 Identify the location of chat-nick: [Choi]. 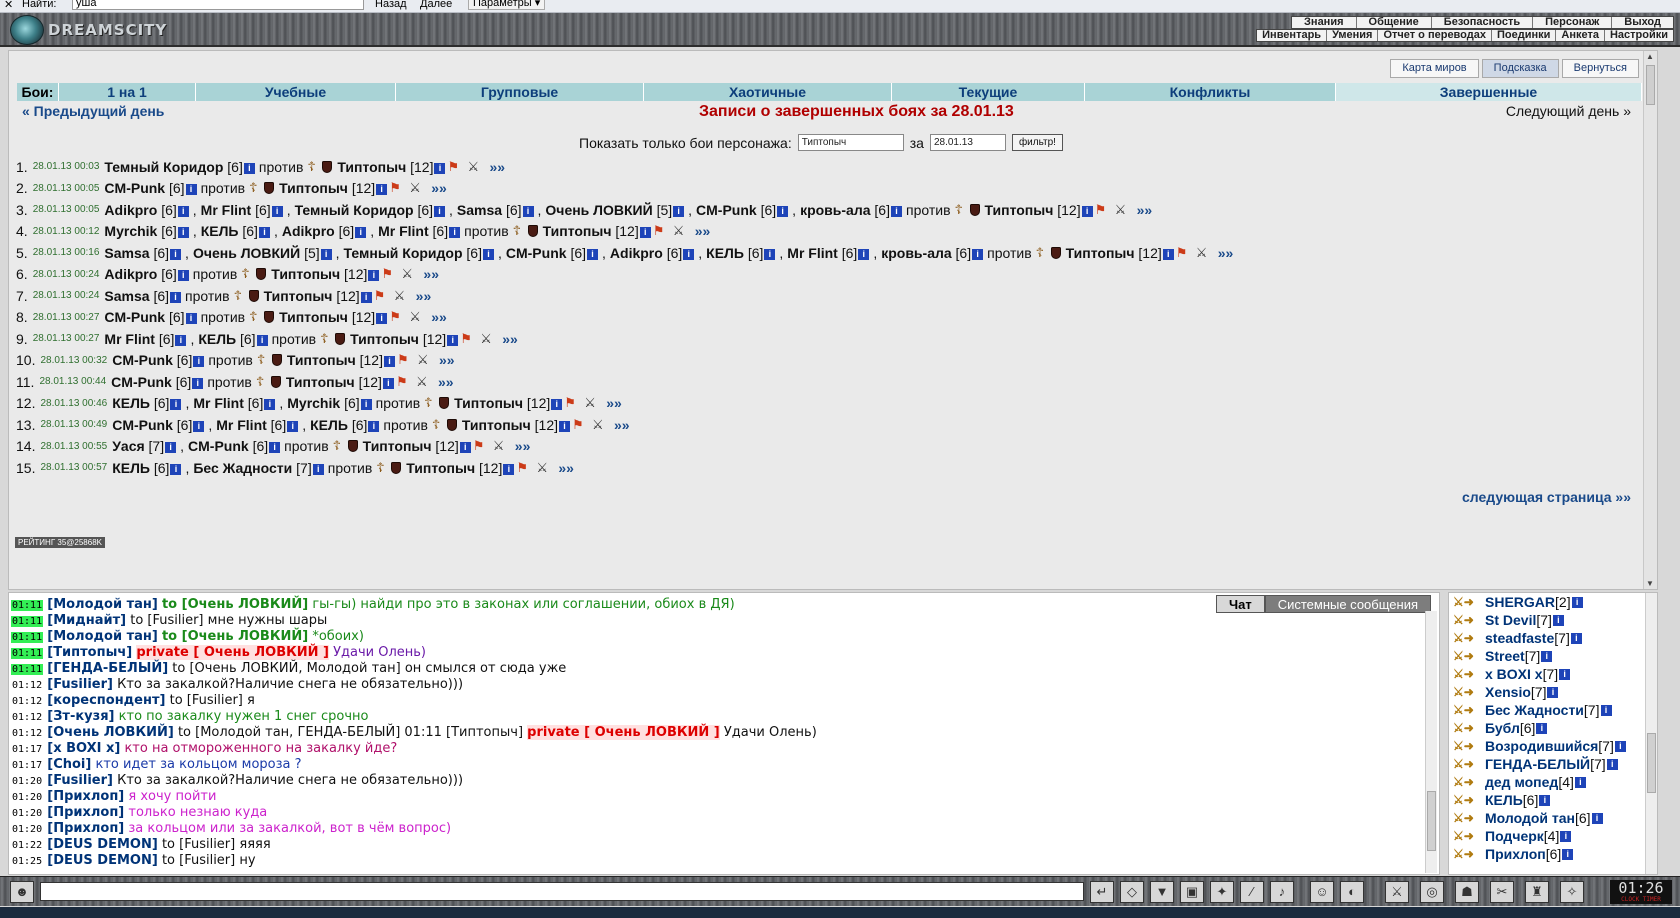
(69, 764).